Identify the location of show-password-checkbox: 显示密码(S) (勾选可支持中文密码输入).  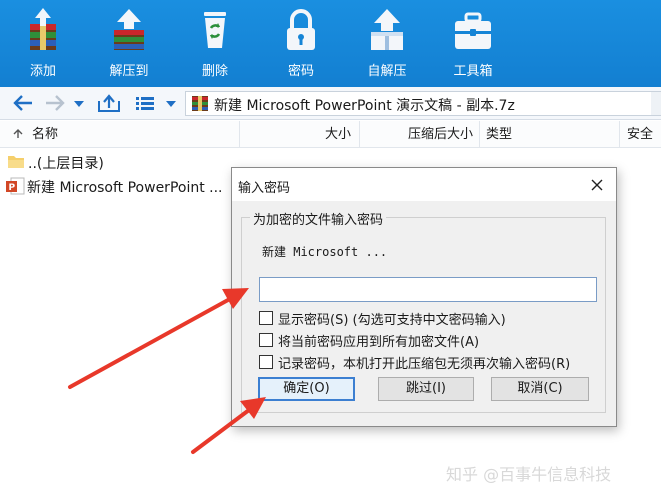
(382, 318).